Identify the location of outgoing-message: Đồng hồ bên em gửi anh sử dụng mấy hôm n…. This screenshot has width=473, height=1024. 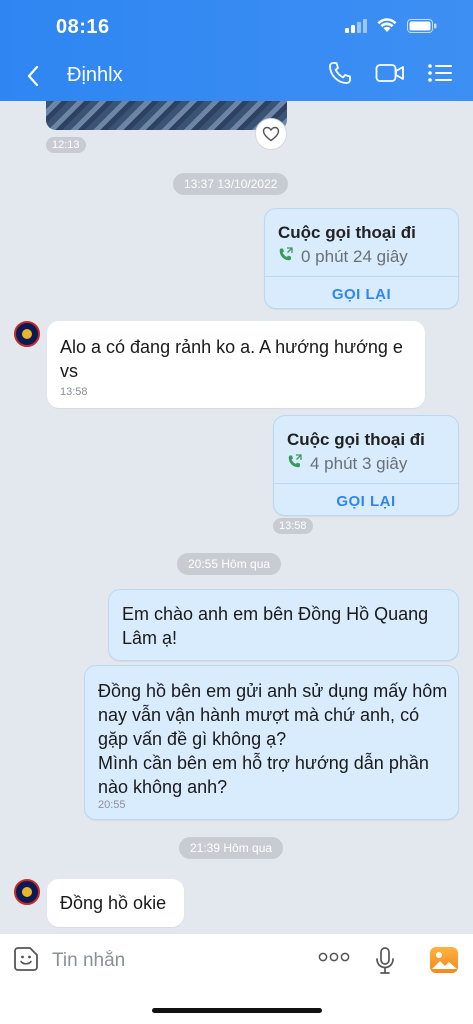
(271, 742).